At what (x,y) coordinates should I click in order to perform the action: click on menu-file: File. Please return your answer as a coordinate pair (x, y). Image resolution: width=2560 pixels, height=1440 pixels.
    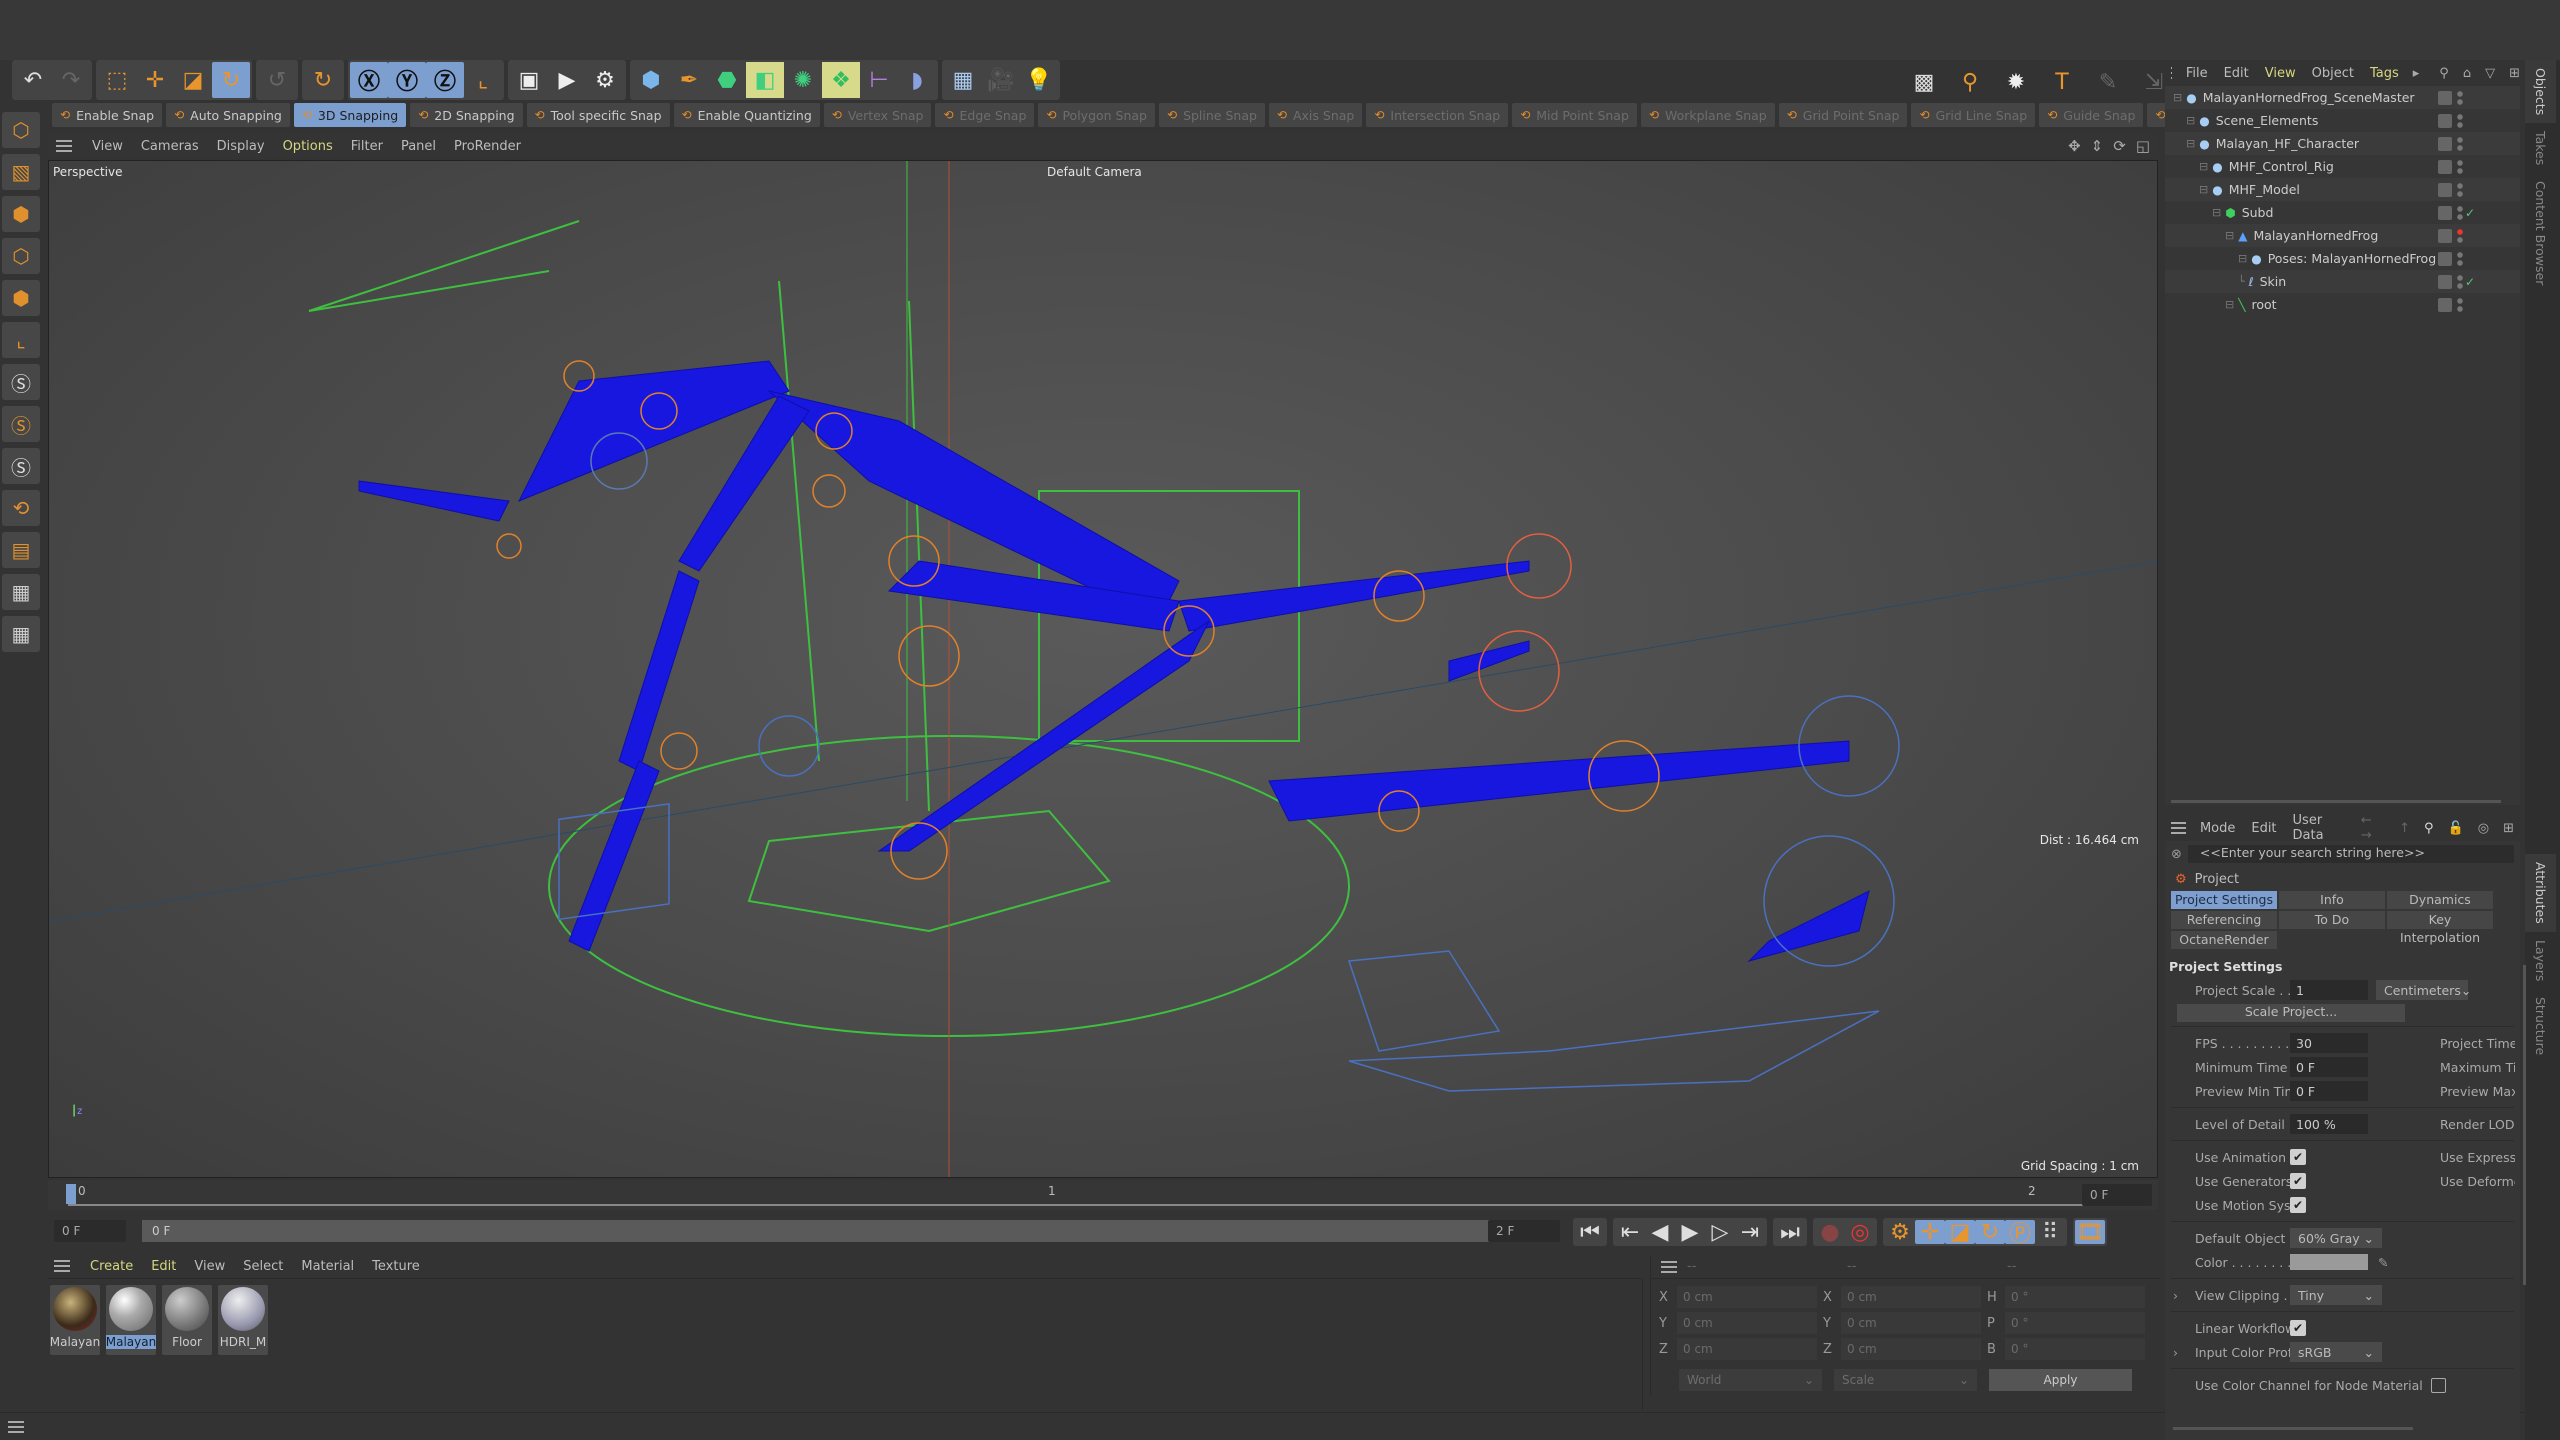
    Looking at the image, I should click on (2197, 73).